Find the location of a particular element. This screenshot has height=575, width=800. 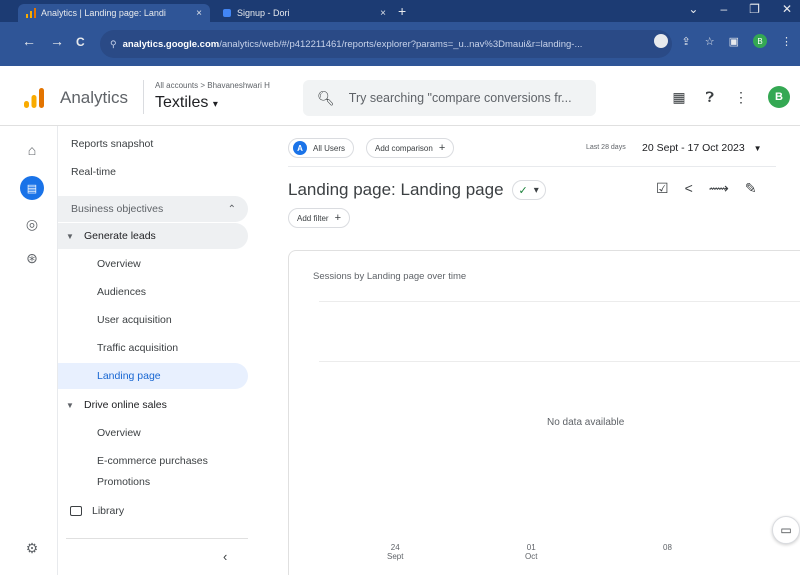

edit-pencil-icon: ✎ is located at coordinates (751, 188).